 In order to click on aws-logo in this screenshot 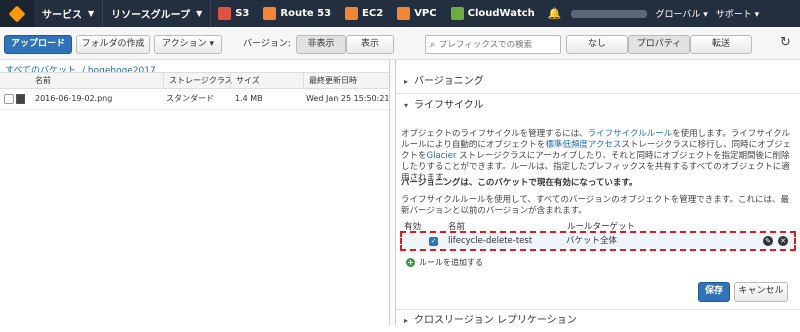, I will do `click(17, 13)`.